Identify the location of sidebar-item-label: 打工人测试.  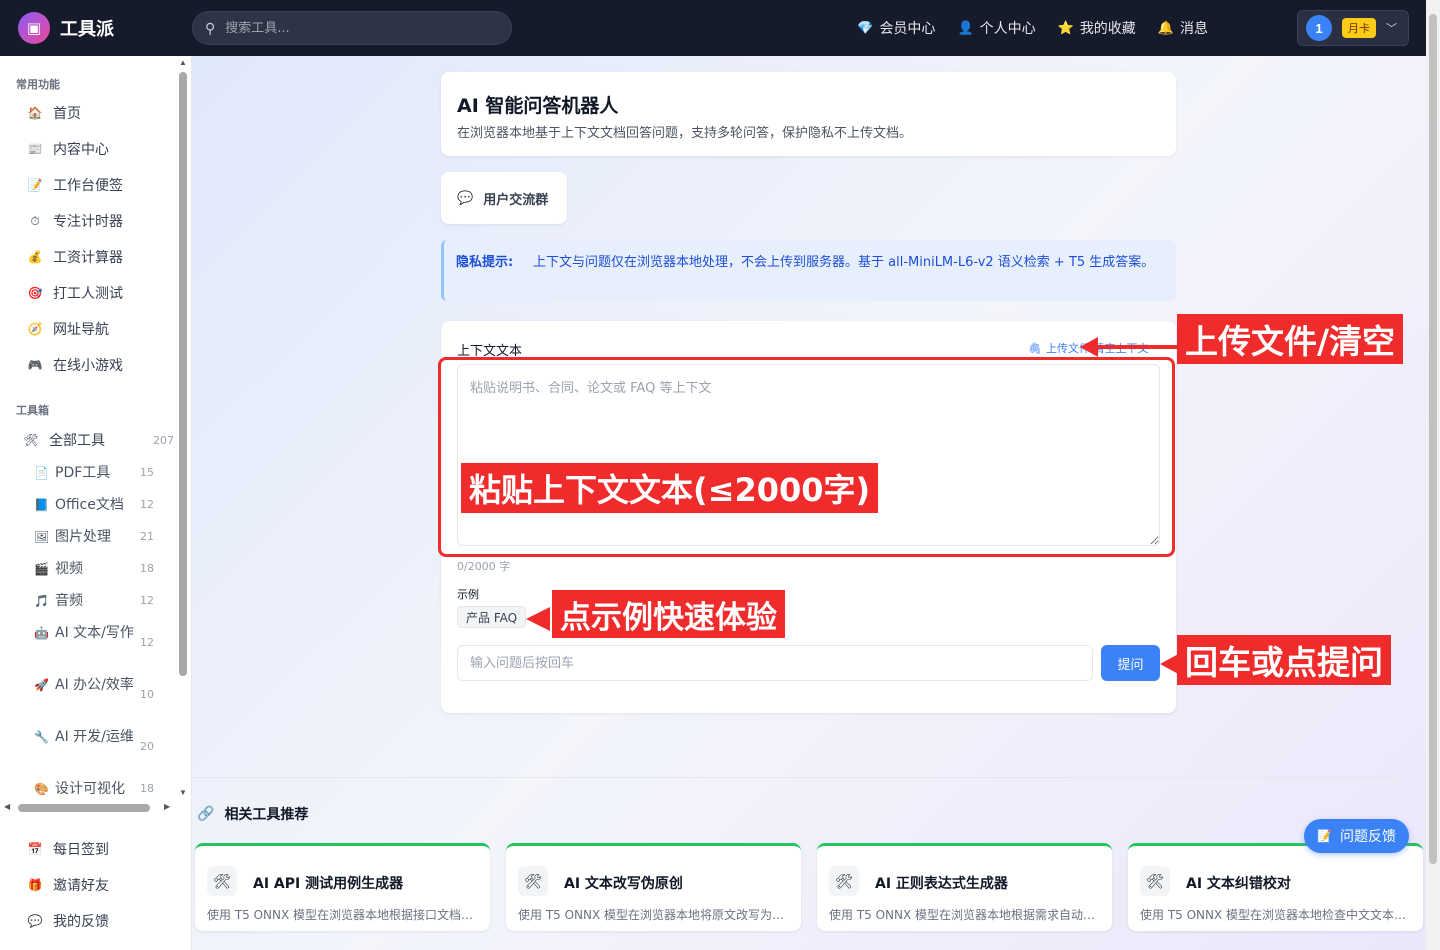
(88, 294).